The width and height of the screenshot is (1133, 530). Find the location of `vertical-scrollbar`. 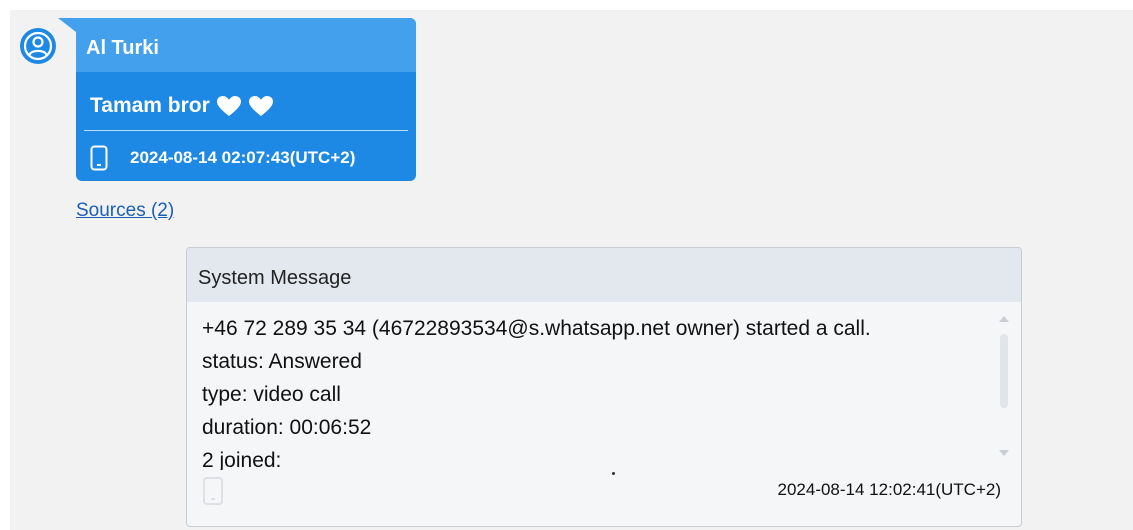

vertical-scrollbar is located at coordinates (1004, 386).